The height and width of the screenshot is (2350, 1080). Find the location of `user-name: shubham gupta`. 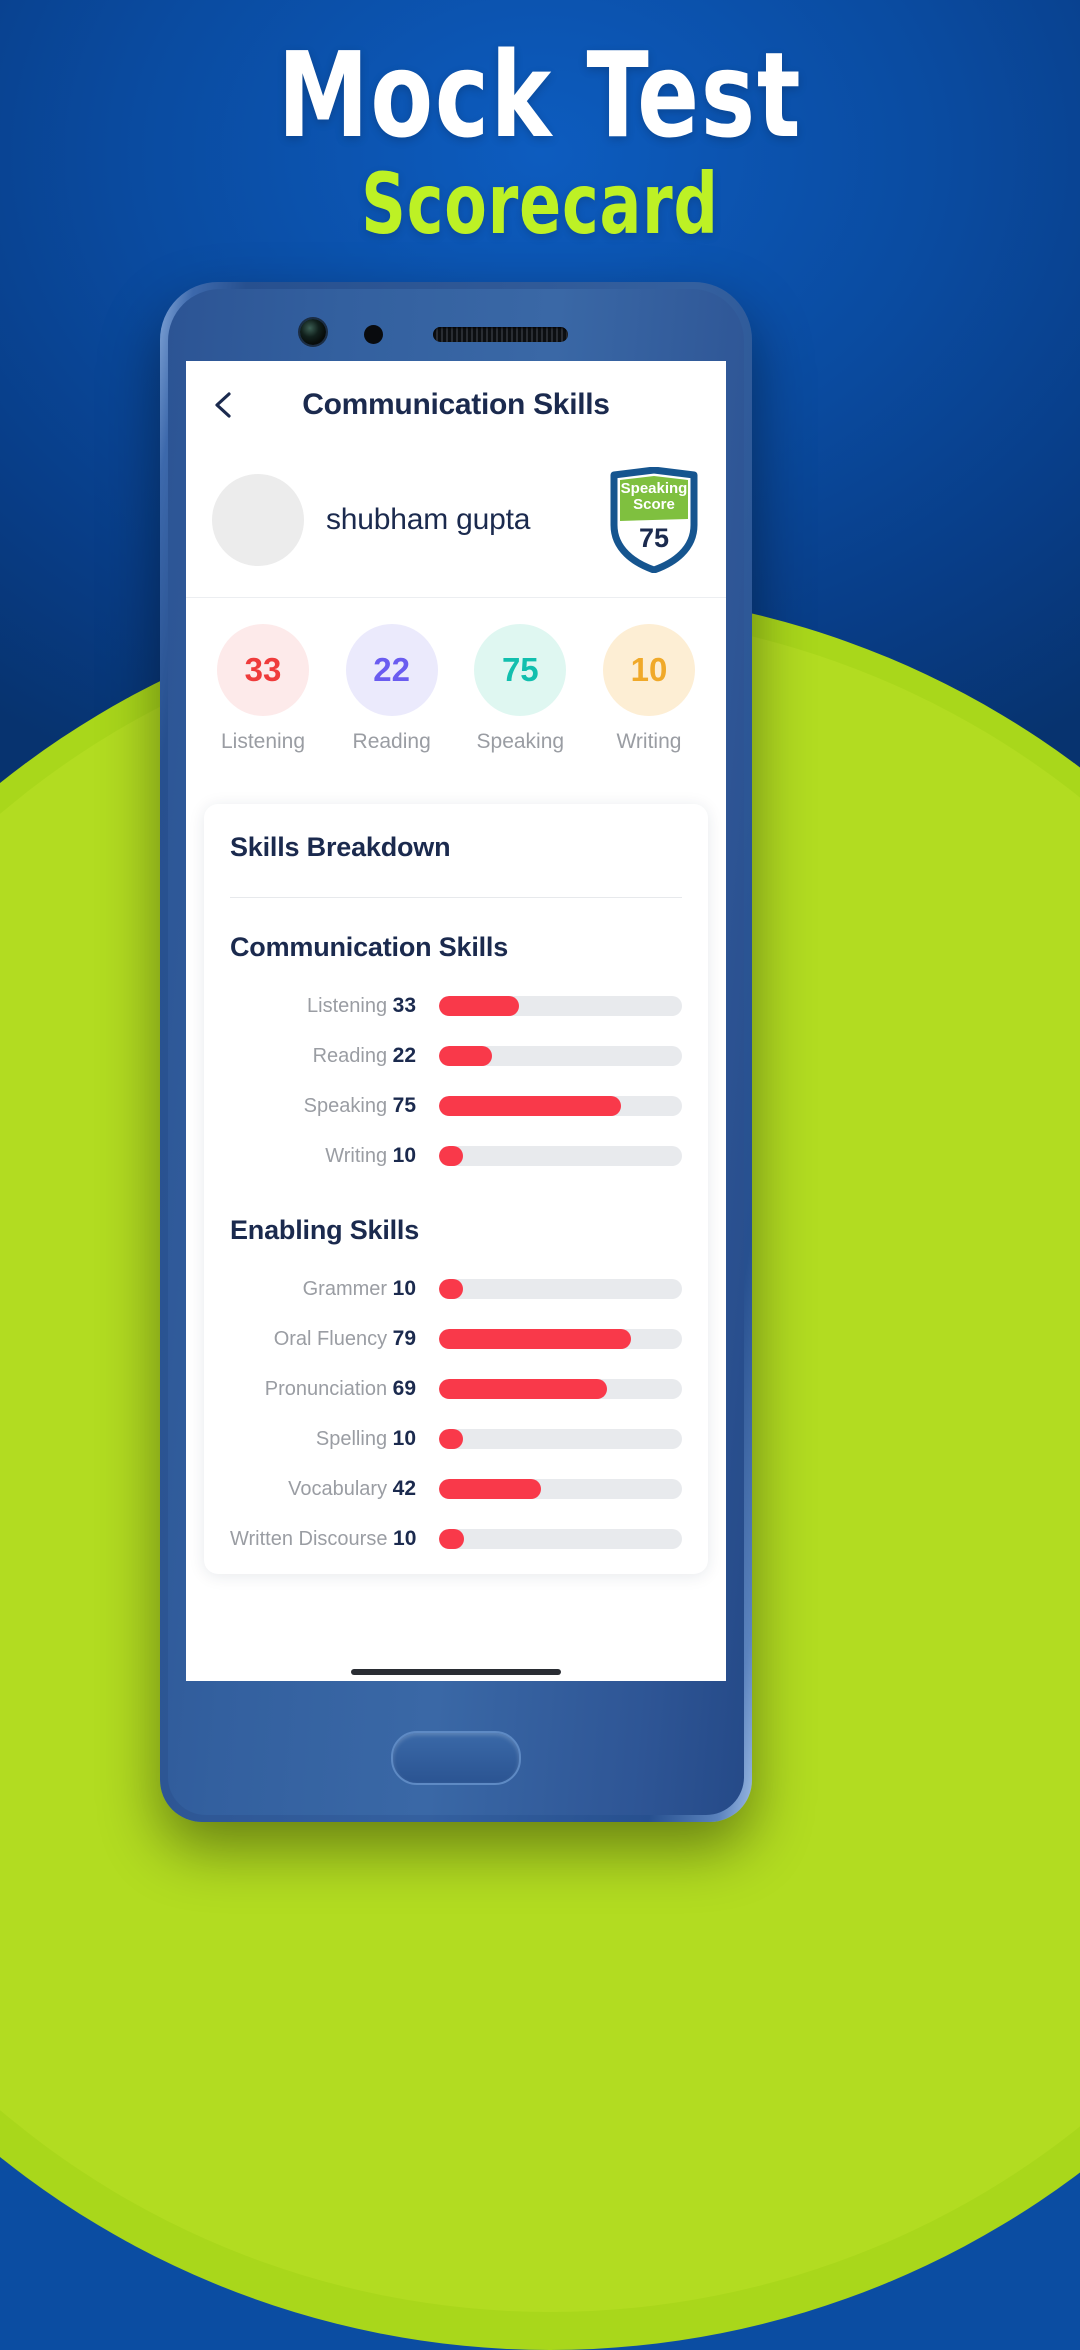

user-name: shubham gupta is located at coordinates (428, 519).